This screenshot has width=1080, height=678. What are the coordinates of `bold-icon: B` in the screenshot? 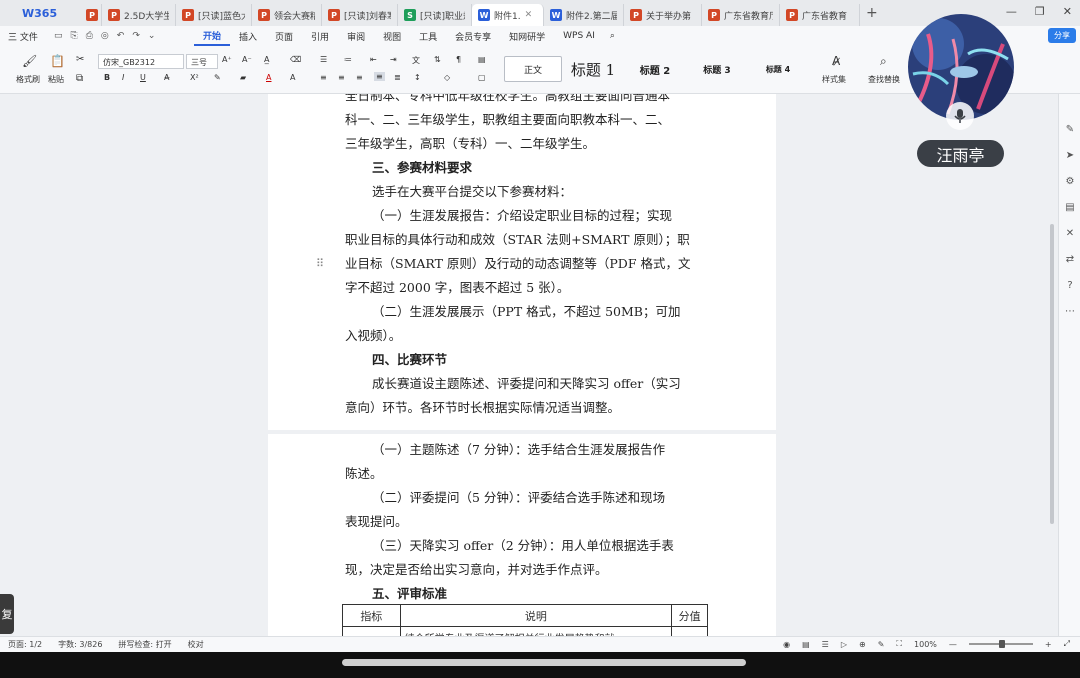 It's located at (107, 77).